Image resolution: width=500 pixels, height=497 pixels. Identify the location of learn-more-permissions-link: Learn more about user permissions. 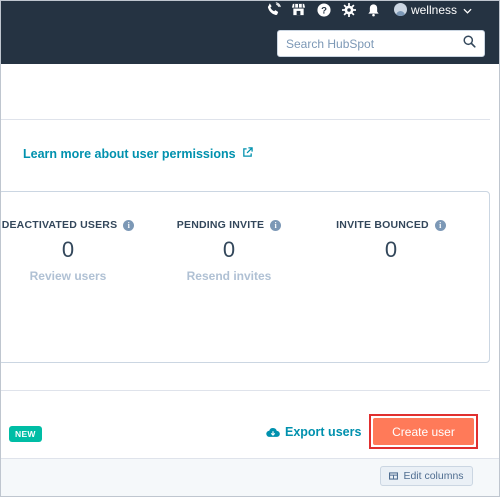
(138, 154).